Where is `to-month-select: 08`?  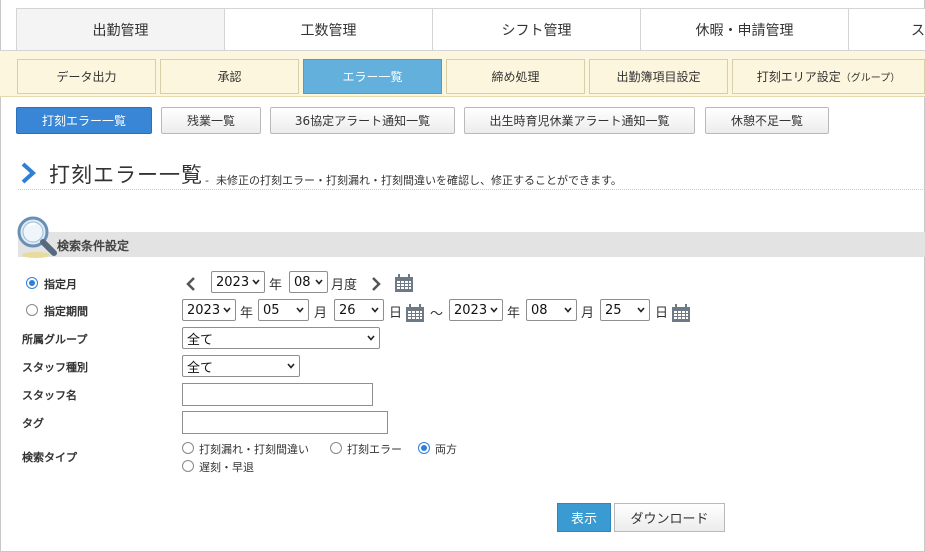 to-month-select: 08 is located at coordinates (551, 310).